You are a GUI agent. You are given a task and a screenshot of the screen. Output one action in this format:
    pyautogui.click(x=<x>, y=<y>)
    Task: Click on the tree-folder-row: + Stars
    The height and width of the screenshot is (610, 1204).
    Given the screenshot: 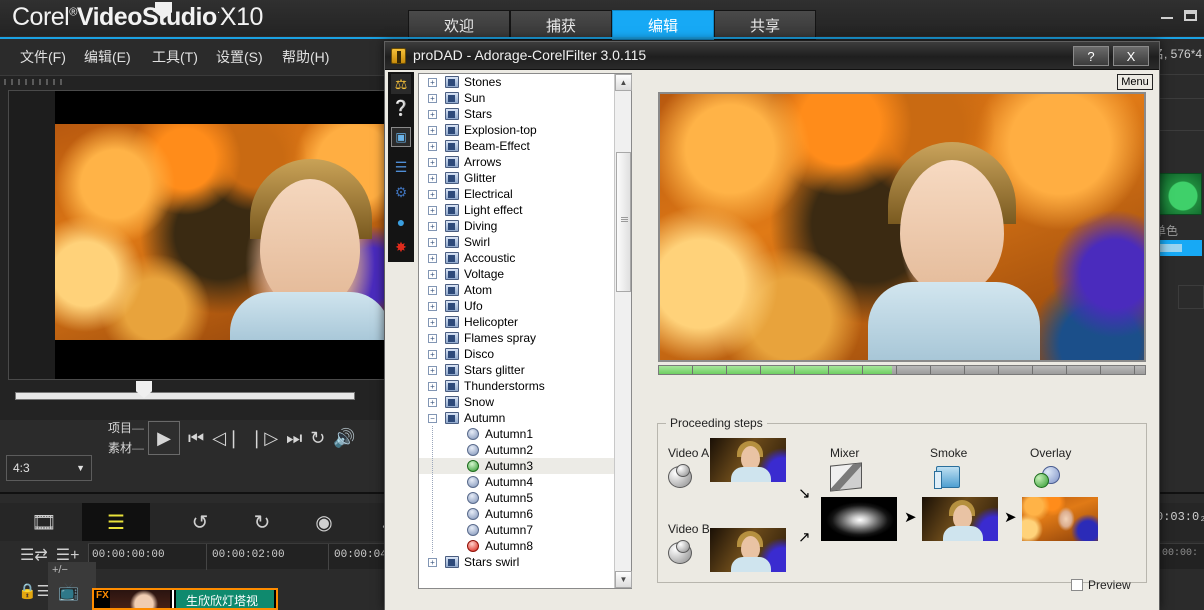 What is the action you would take?
    pyautogui.click(x=525, y=114)
    